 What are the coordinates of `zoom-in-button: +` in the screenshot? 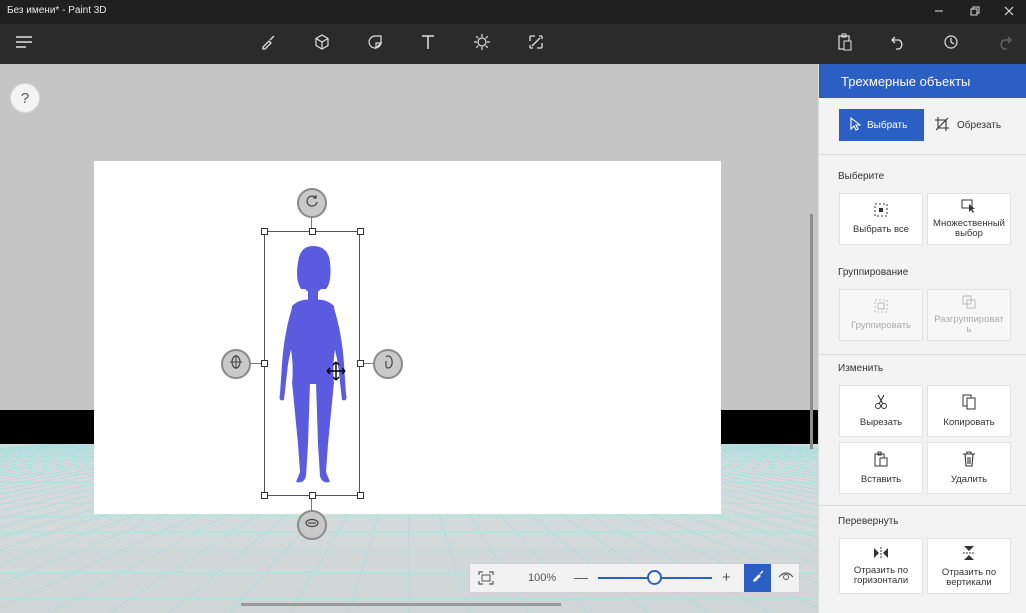 It's located at (726, 577).